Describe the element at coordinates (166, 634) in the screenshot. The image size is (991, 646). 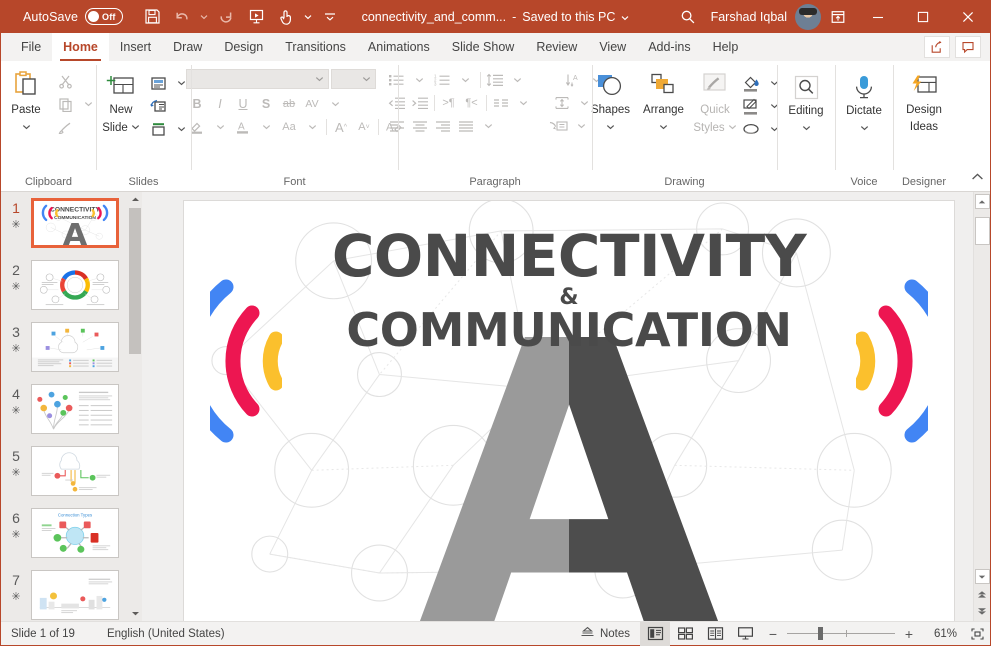
I see `language-indicator: English (United States)` at that location.